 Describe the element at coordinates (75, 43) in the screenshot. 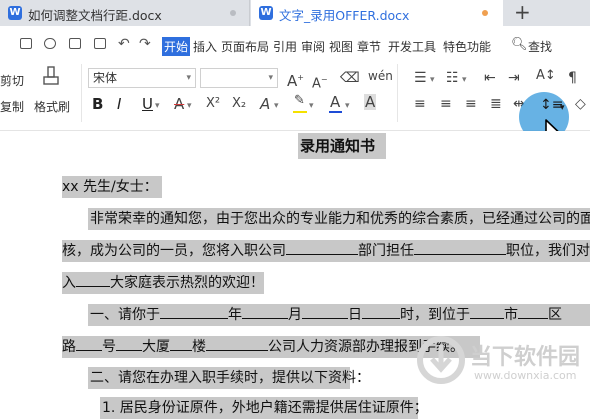

I see `print-icon` at that location.